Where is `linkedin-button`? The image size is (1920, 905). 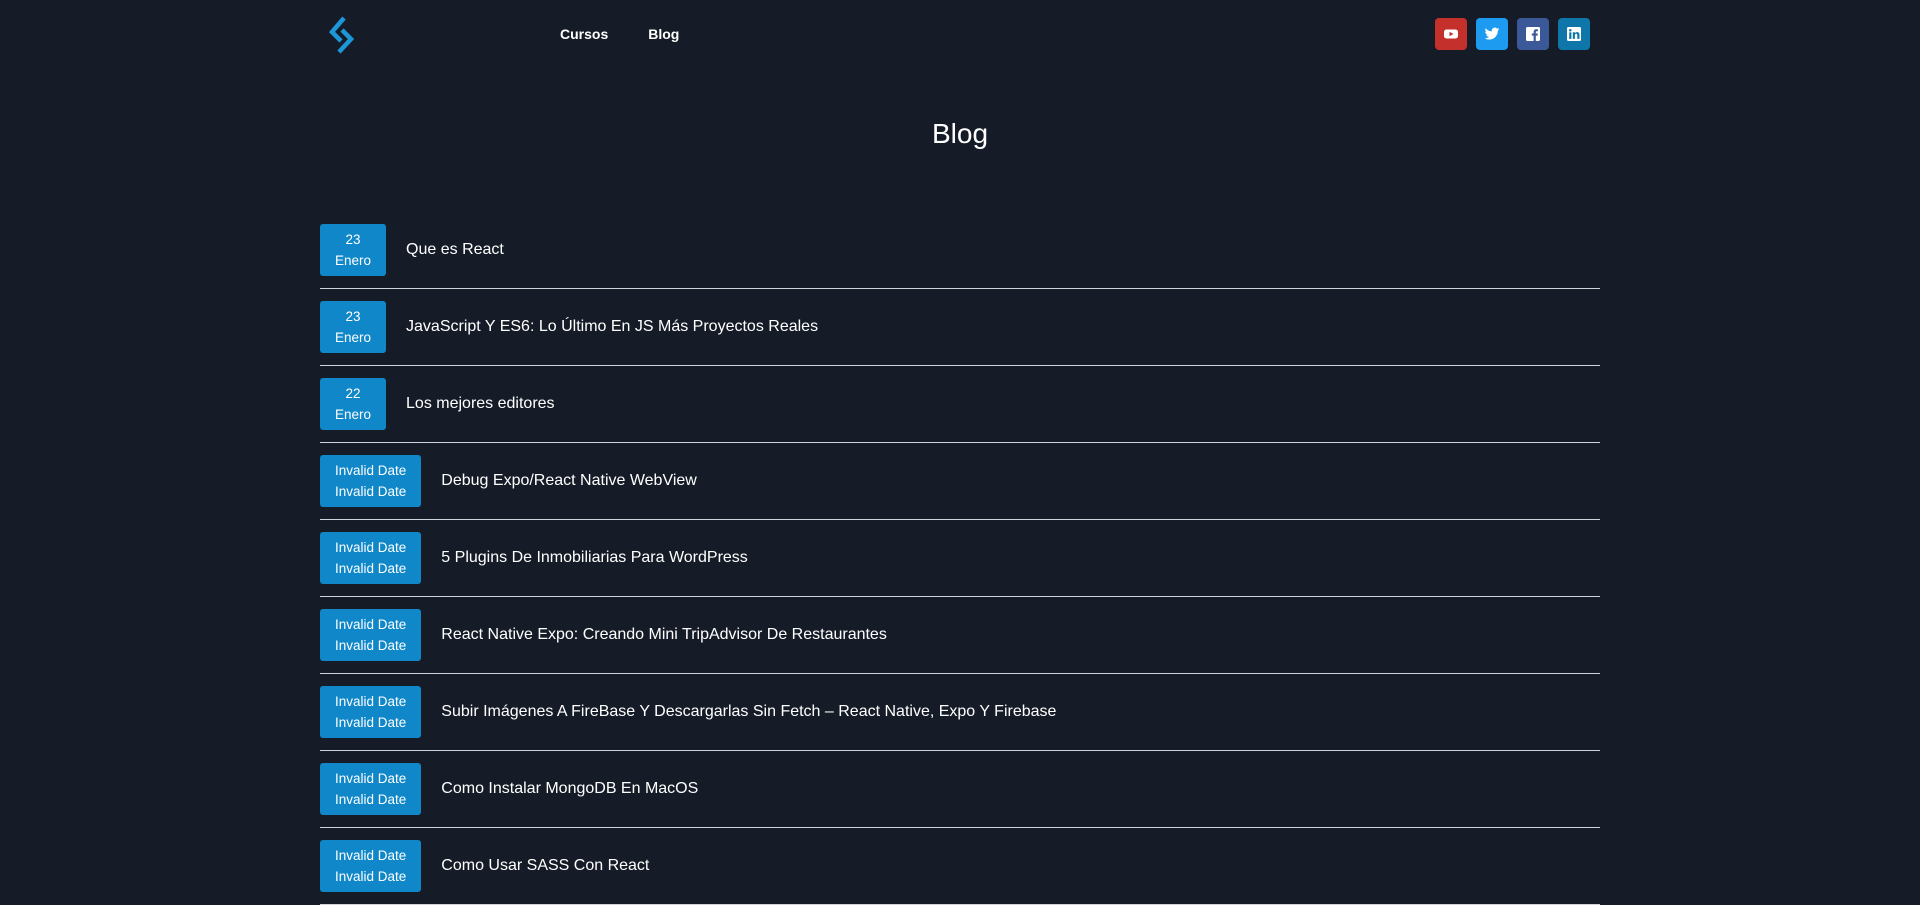
linkedin-button is located at coordinates (1574, 34).